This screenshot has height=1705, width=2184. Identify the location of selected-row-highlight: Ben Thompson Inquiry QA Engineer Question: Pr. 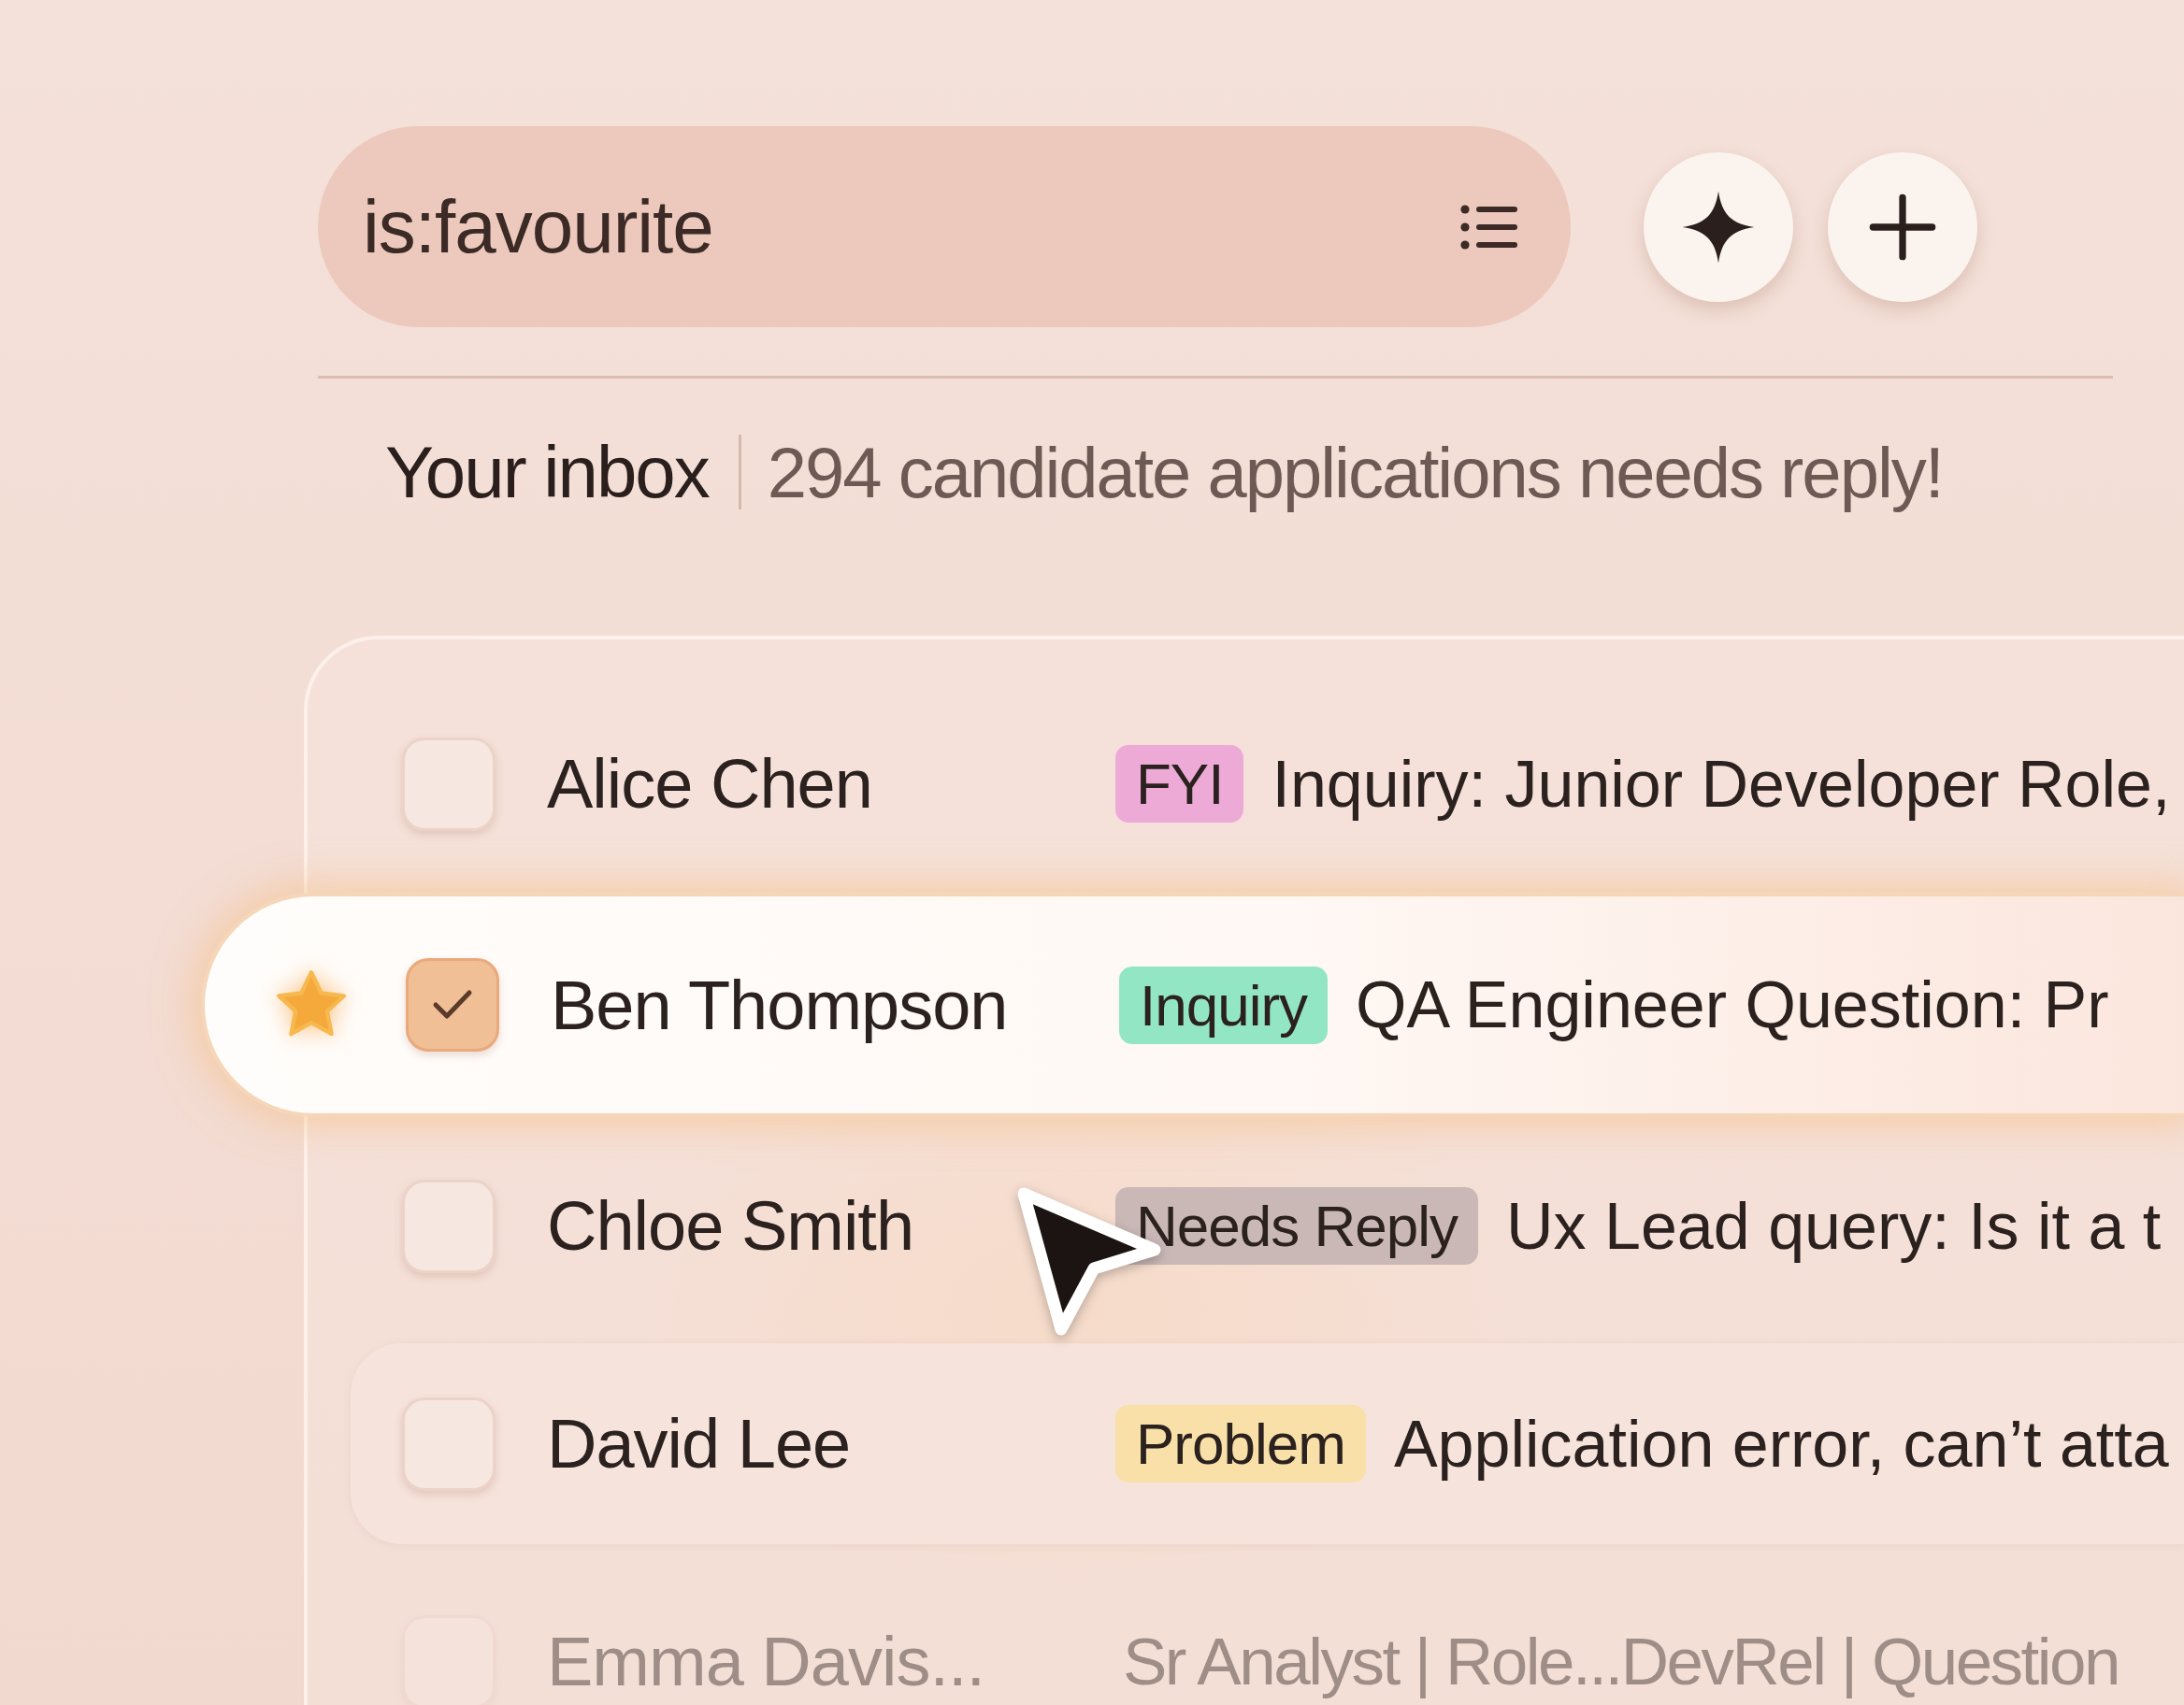
(1192, 1005).